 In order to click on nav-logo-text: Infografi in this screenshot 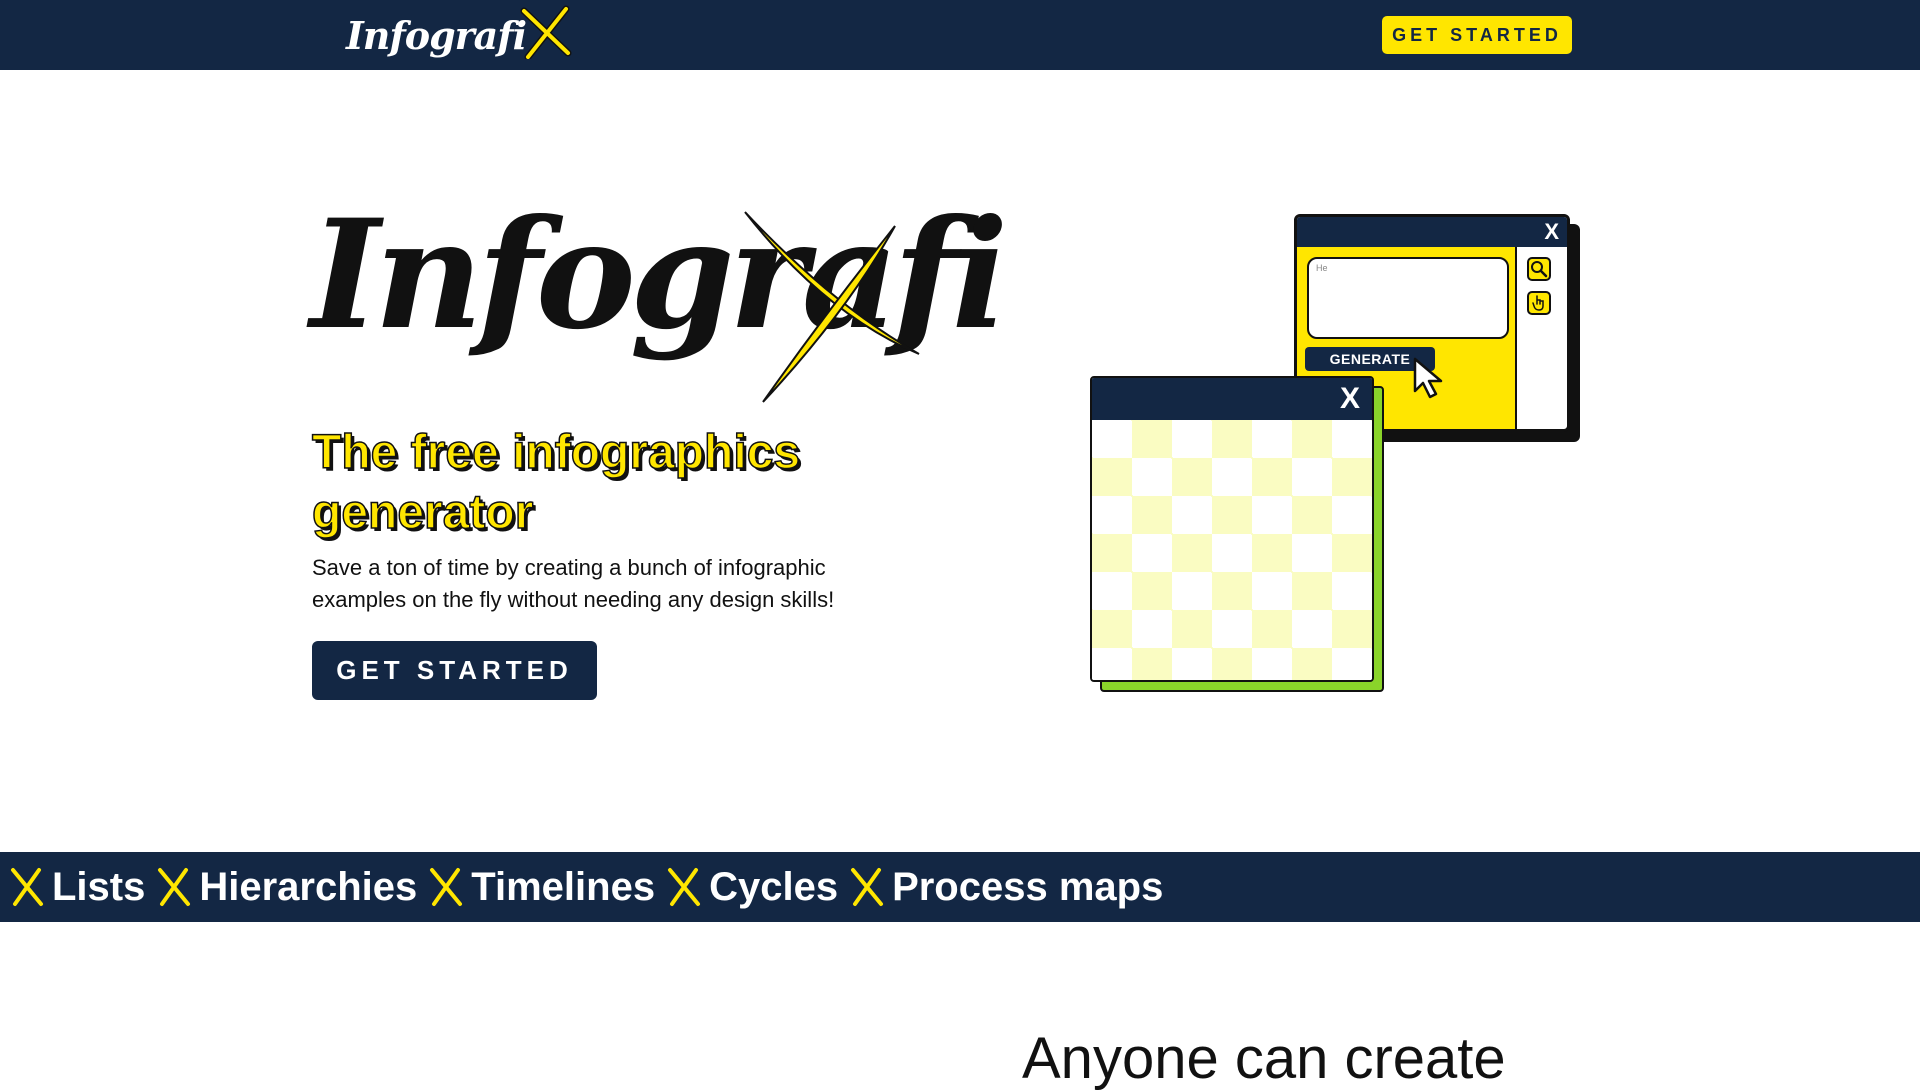, I will do `click(436, 35)`.